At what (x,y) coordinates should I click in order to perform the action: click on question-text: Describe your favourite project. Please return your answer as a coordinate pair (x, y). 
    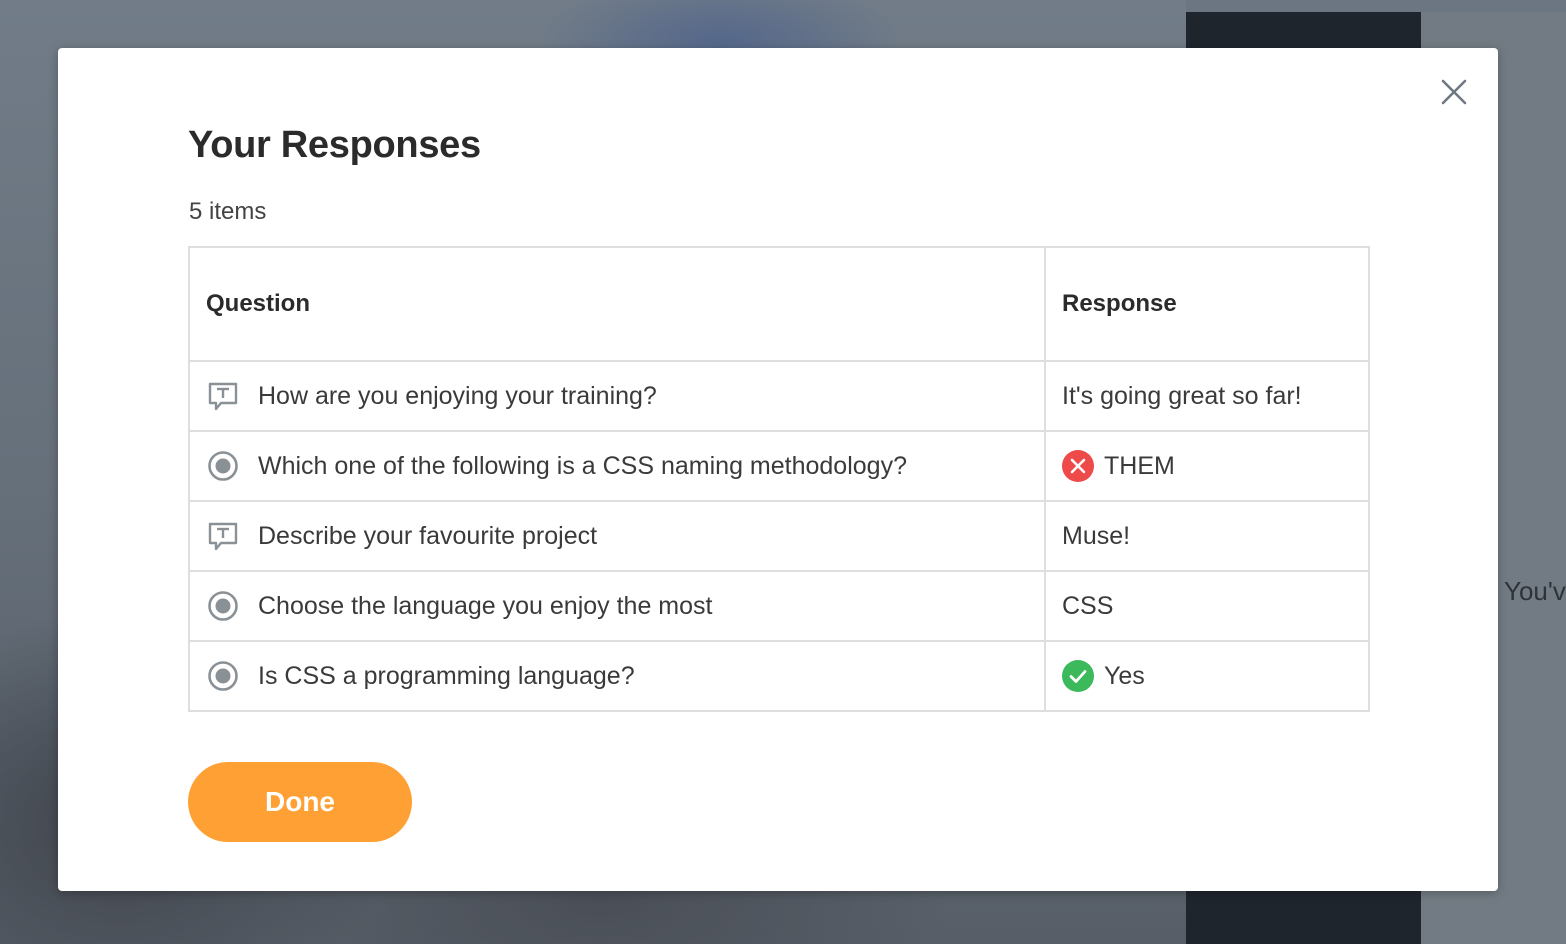
    Looking at the image, I should click on (428, 535).